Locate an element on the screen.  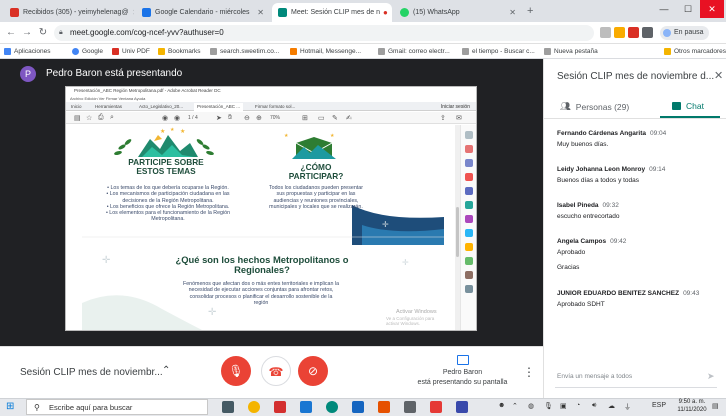
usb-icon: ⏚ is located at coordinates (627, 407).